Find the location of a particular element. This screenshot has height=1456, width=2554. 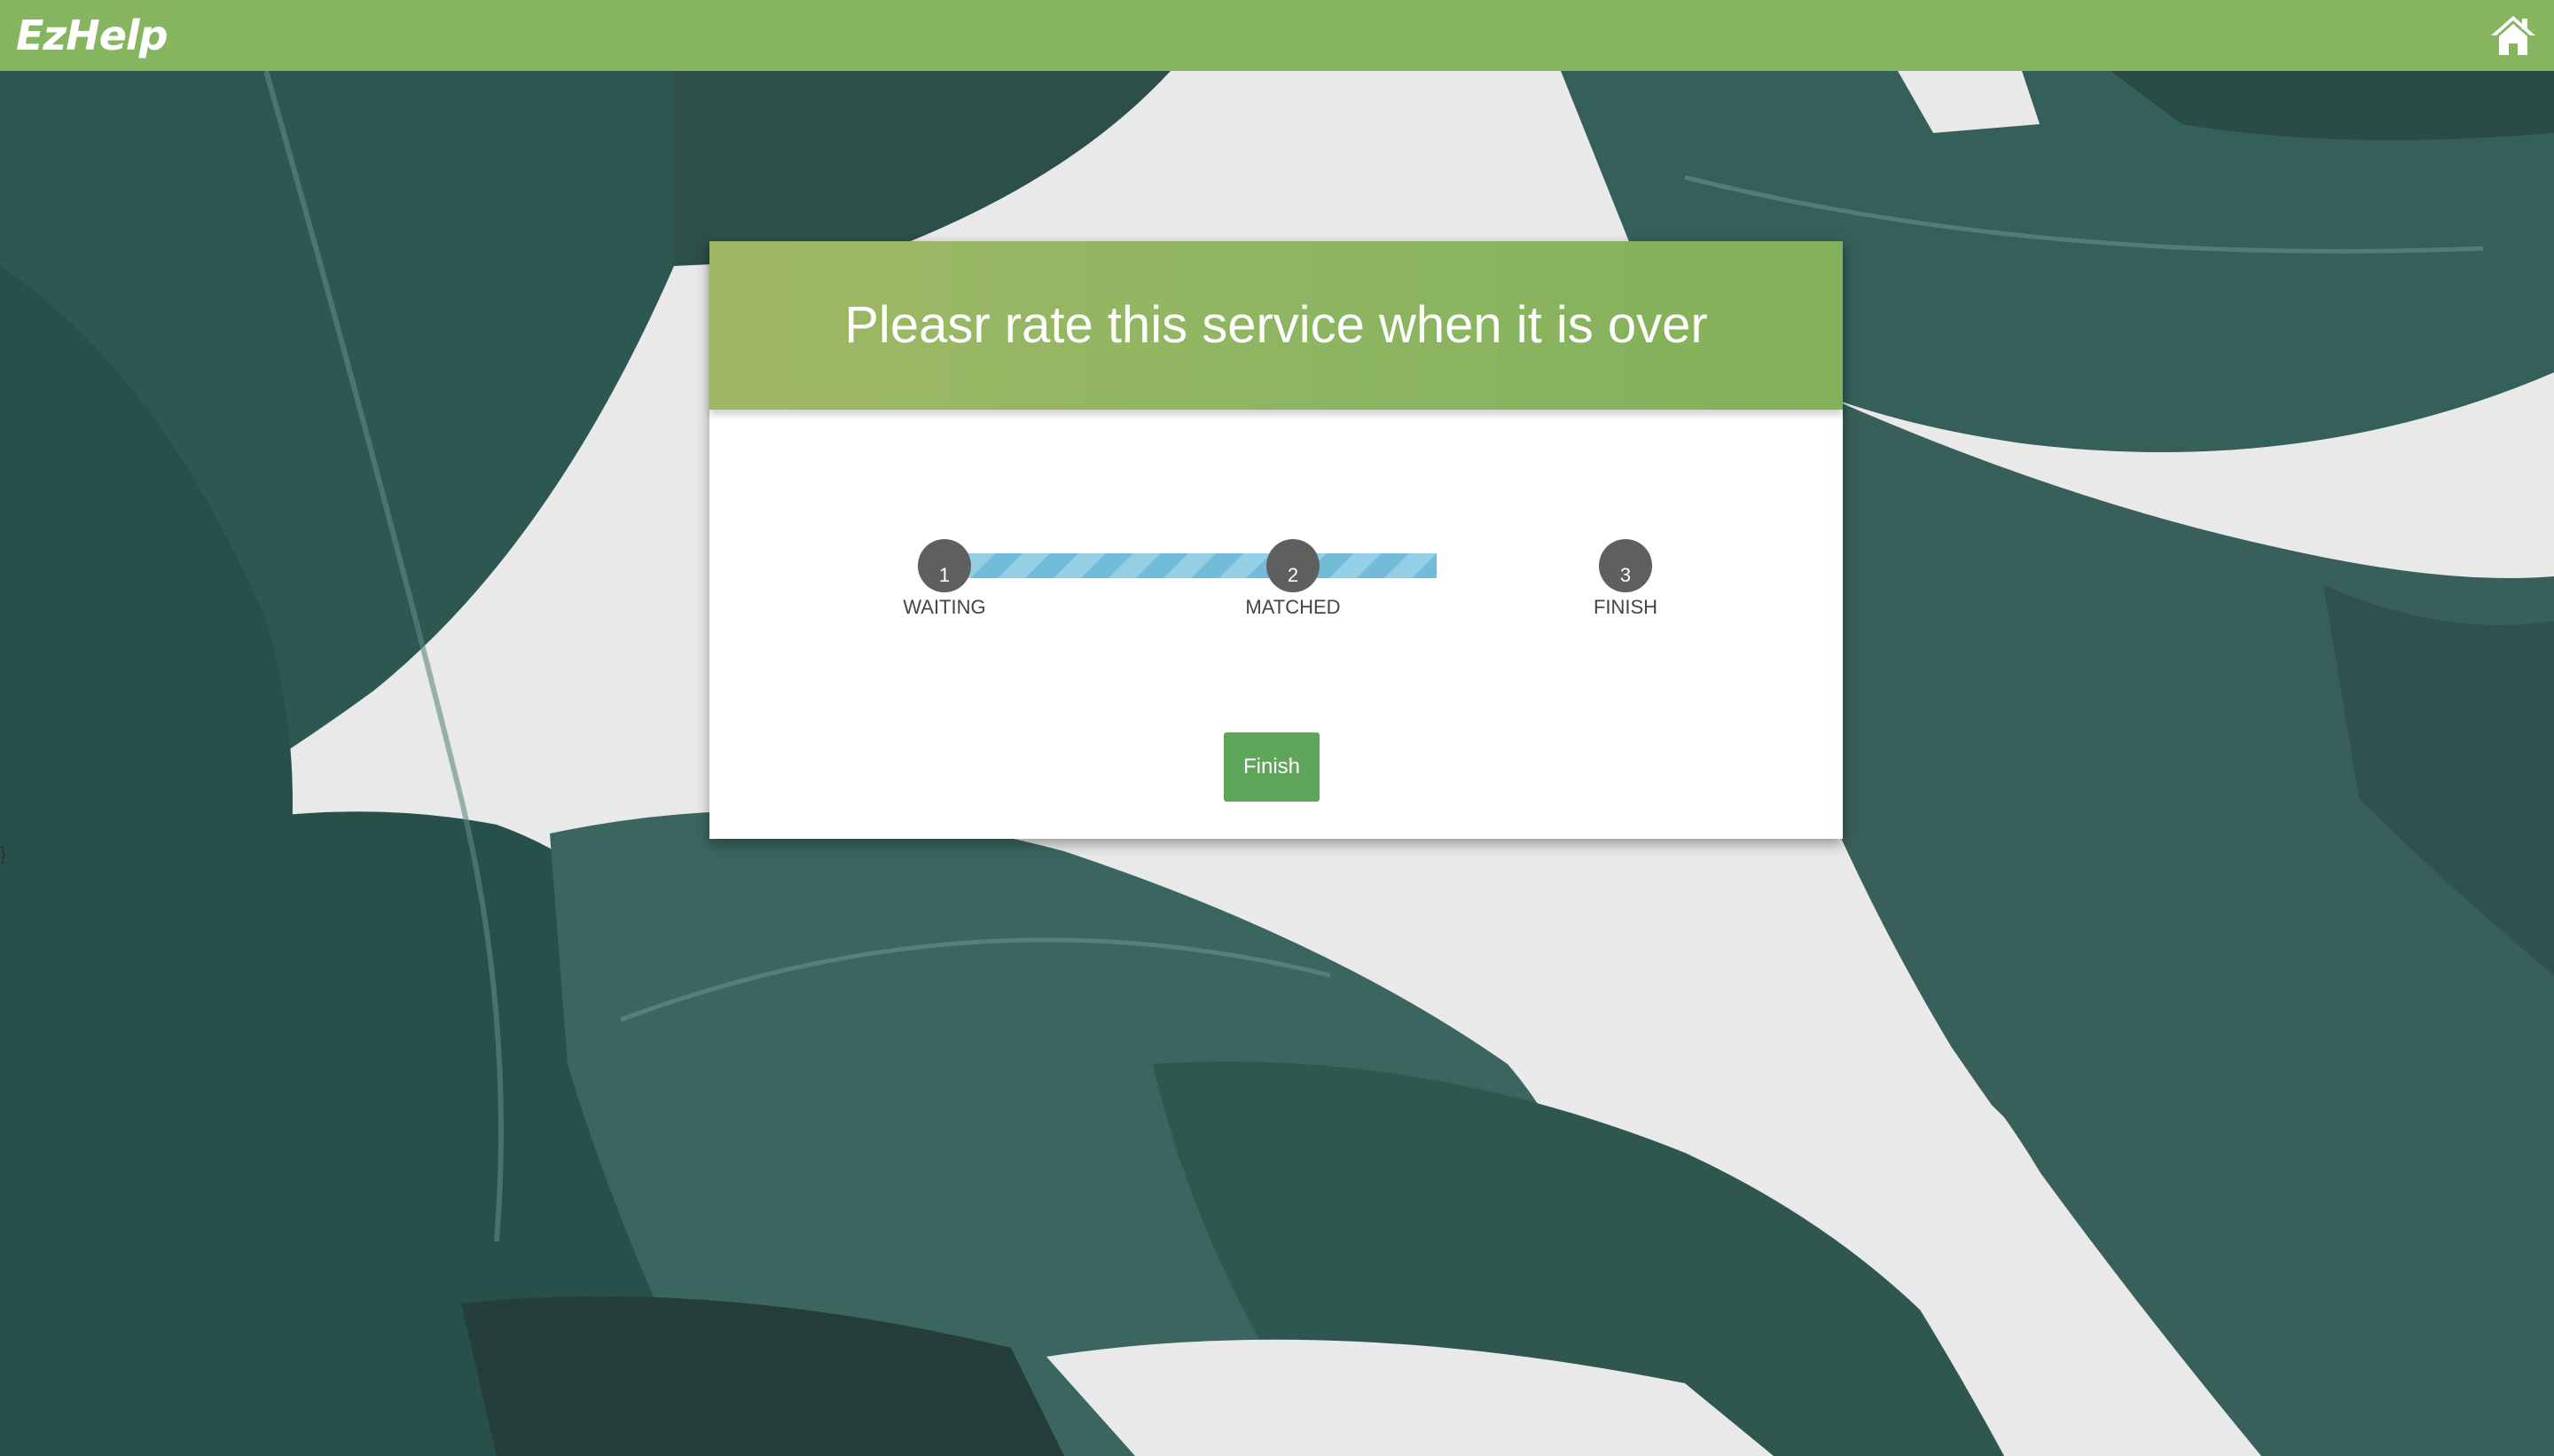

step-waiting: 1 WAITING is located at coordinates (944, 582).